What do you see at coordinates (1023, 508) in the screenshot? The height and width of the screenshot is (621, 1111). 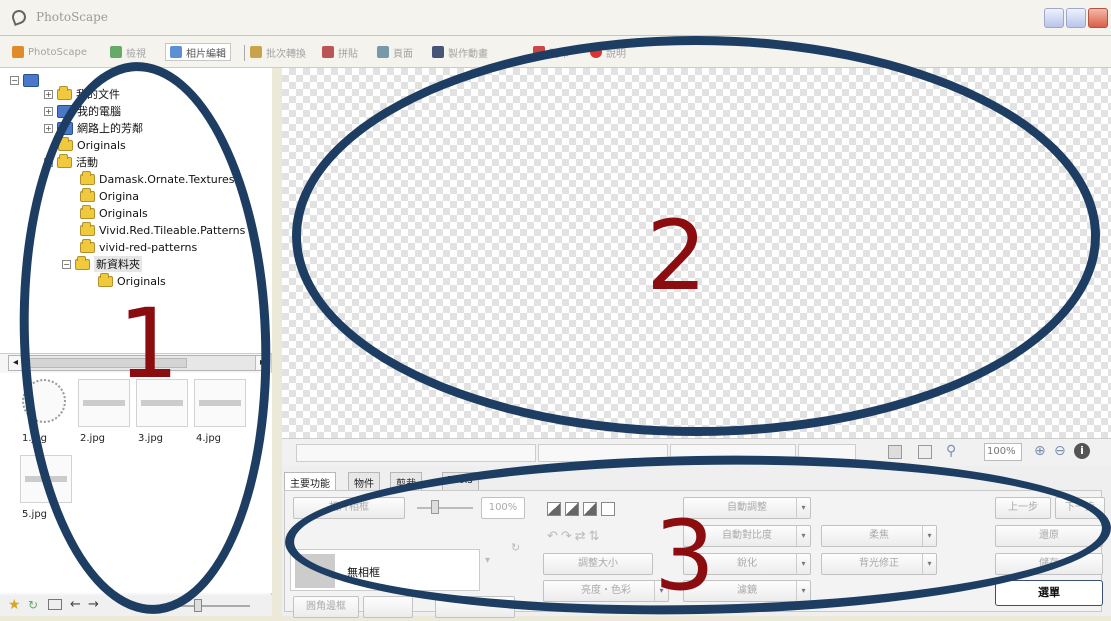 I see `undo-button: 上一步` at bounding box center [1023, 508].